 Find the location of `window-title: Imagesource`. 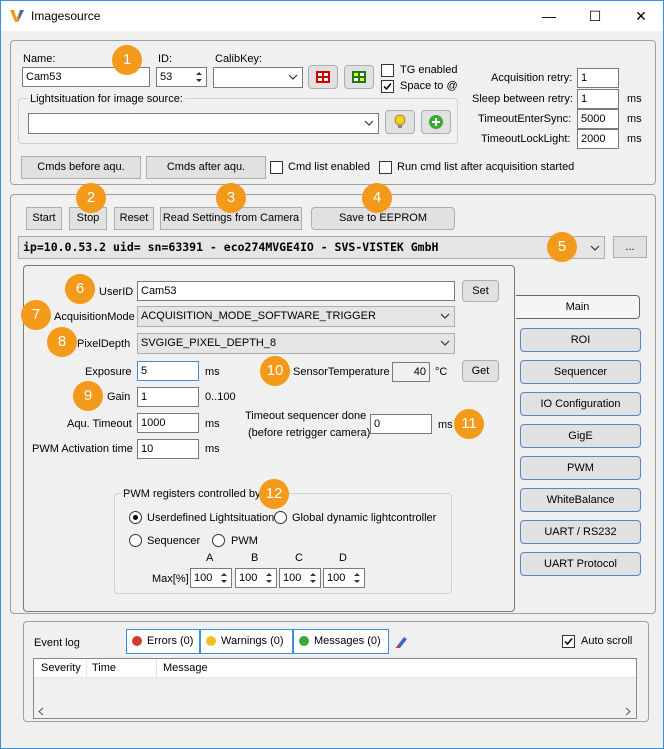

window-title: Imagesource is located at coordinates (66, 16).